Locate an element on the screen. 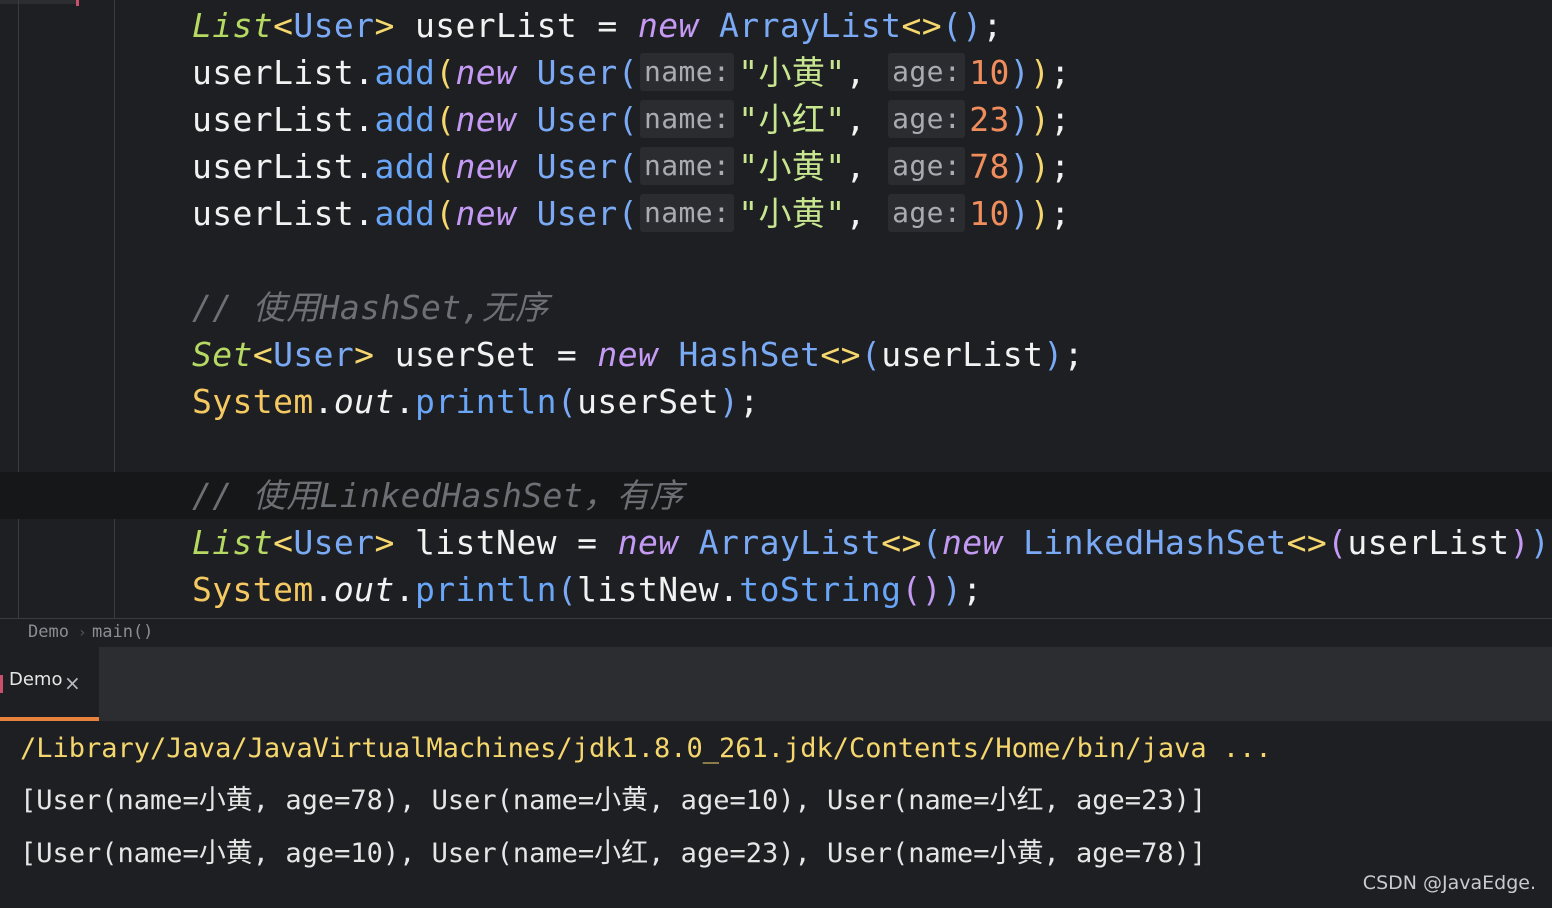 This screenshot has width=1552, height=908. code-line: System.out.println(listNew.toString()); is located at coordinates (587, 589).